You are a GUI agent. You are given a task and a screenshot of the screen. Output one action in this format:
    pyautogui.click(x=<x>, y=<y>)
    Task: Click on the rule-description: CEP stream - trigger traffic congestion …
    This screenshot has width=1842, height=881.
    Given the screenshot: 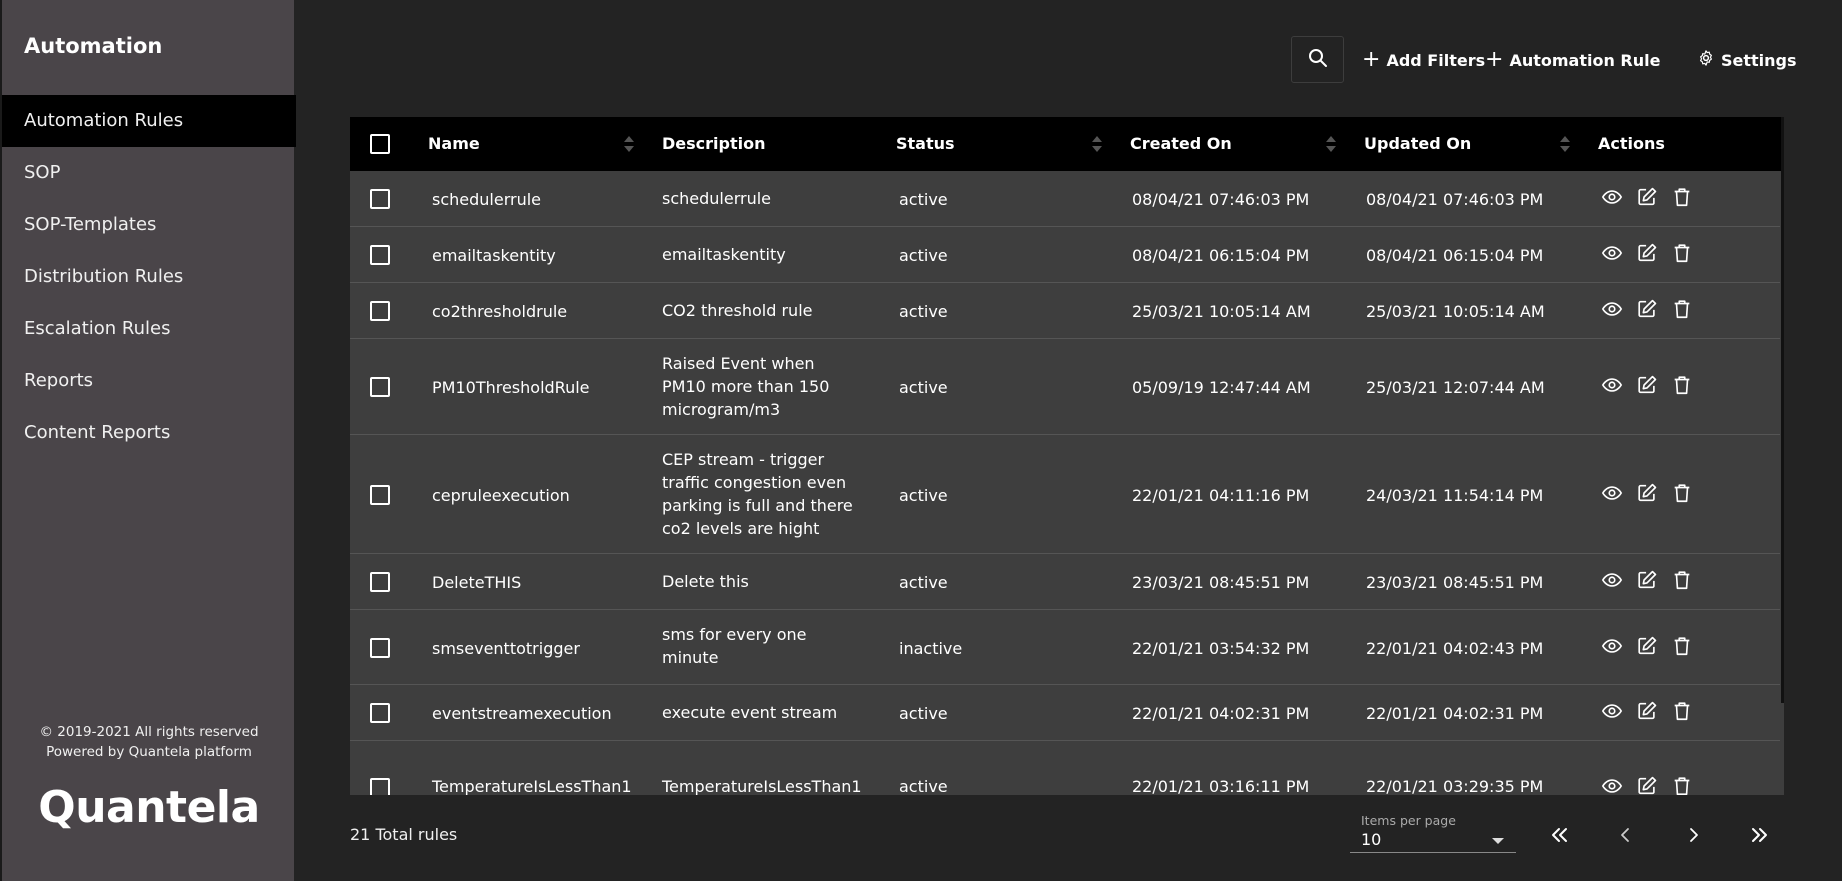 What is the action you would take?
    pyautogui.click(x=757, y=494)
    